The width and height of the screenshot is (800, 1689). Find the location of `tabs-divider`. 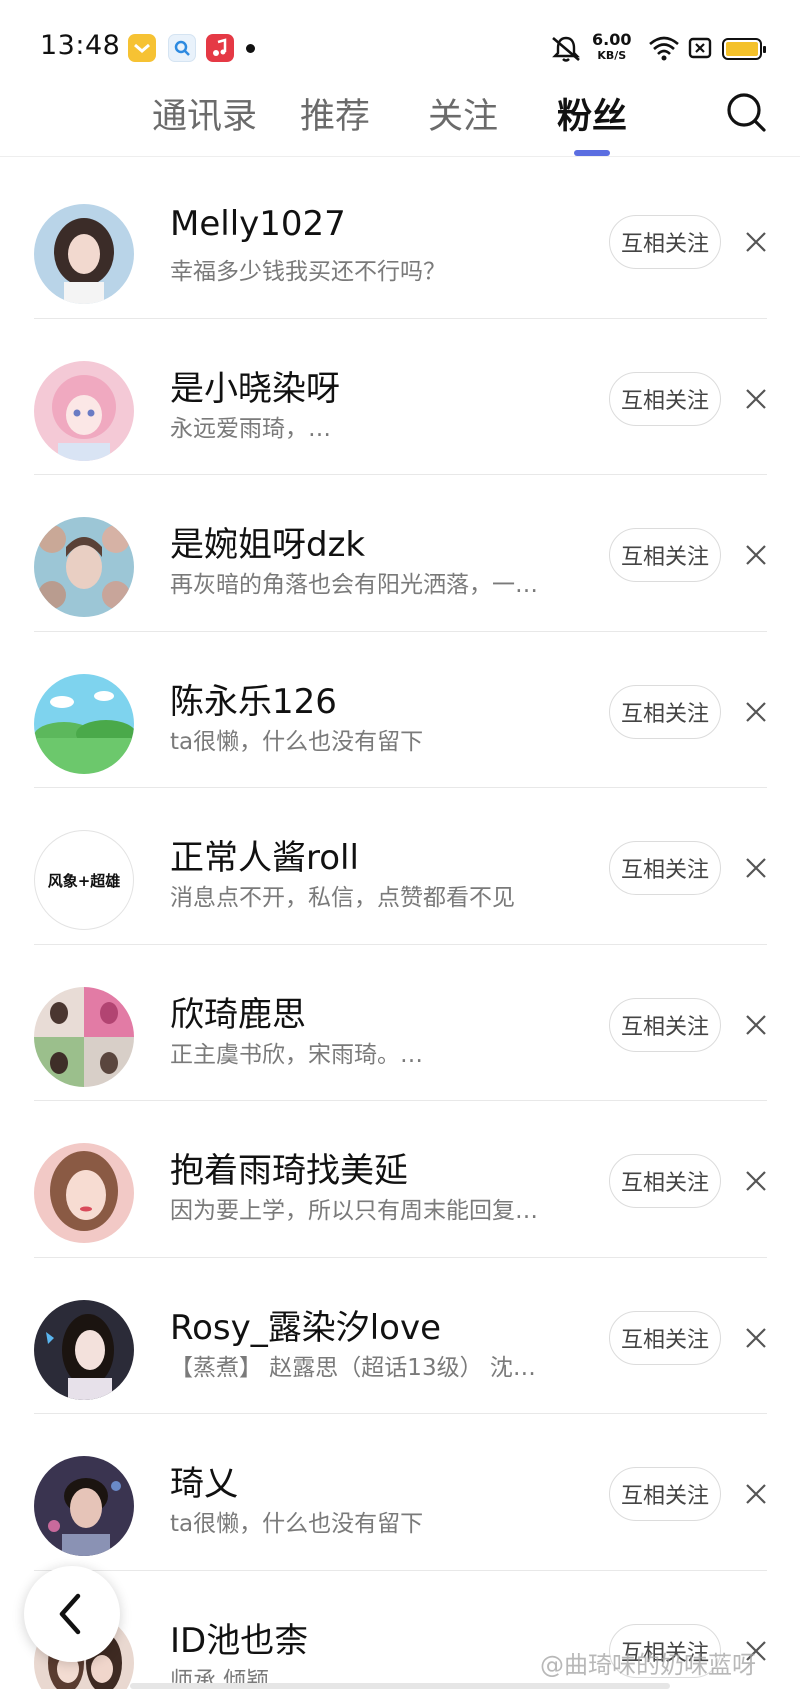

tabs-divider is located at coordinates (400, 156).